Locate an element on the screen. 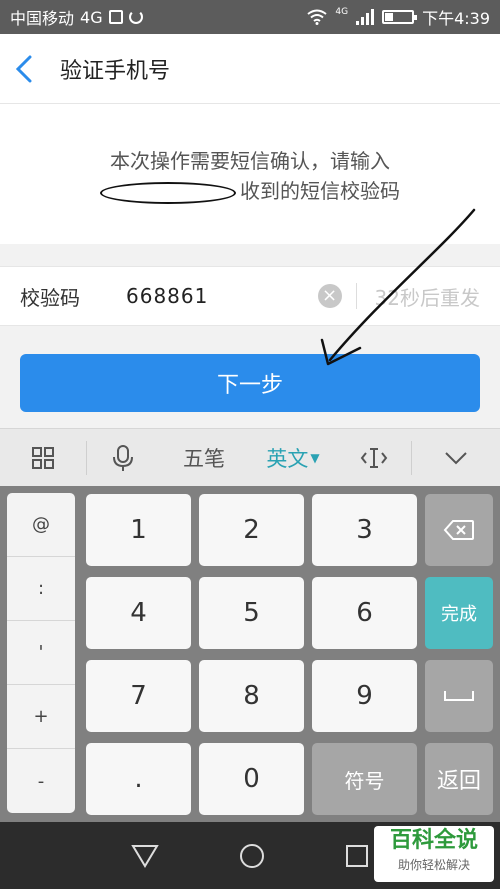  notice-line-2: 收到的短信校验码 is located at coordinates (250, 191).